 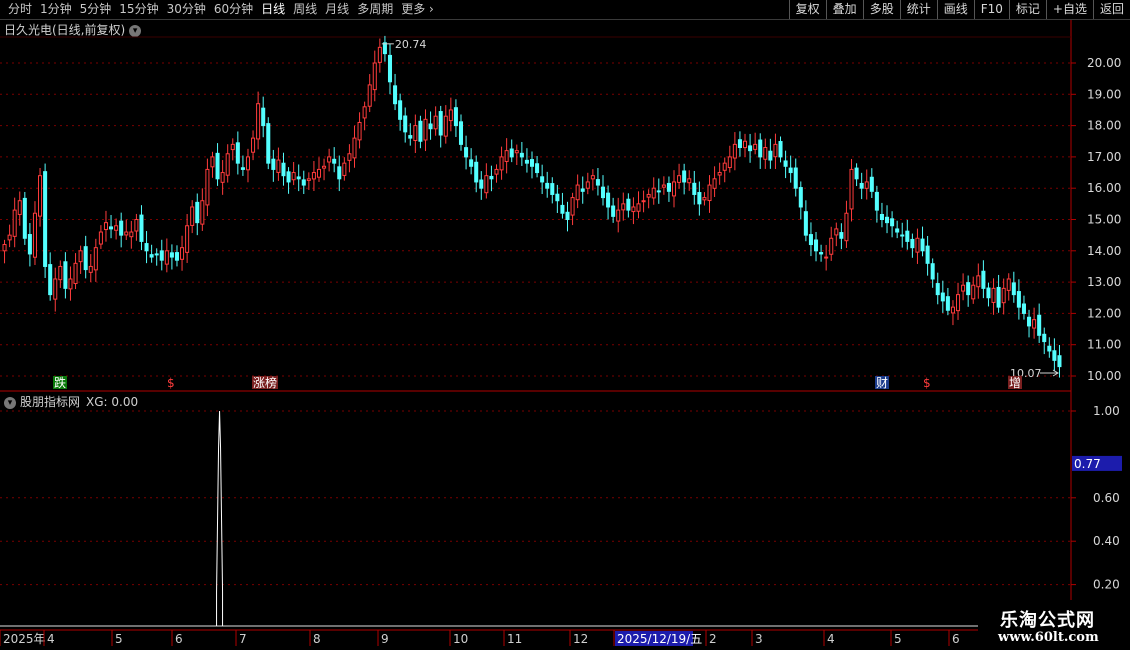 I want to click on indicator-label: 0.20, so click(x=1106, y=585).